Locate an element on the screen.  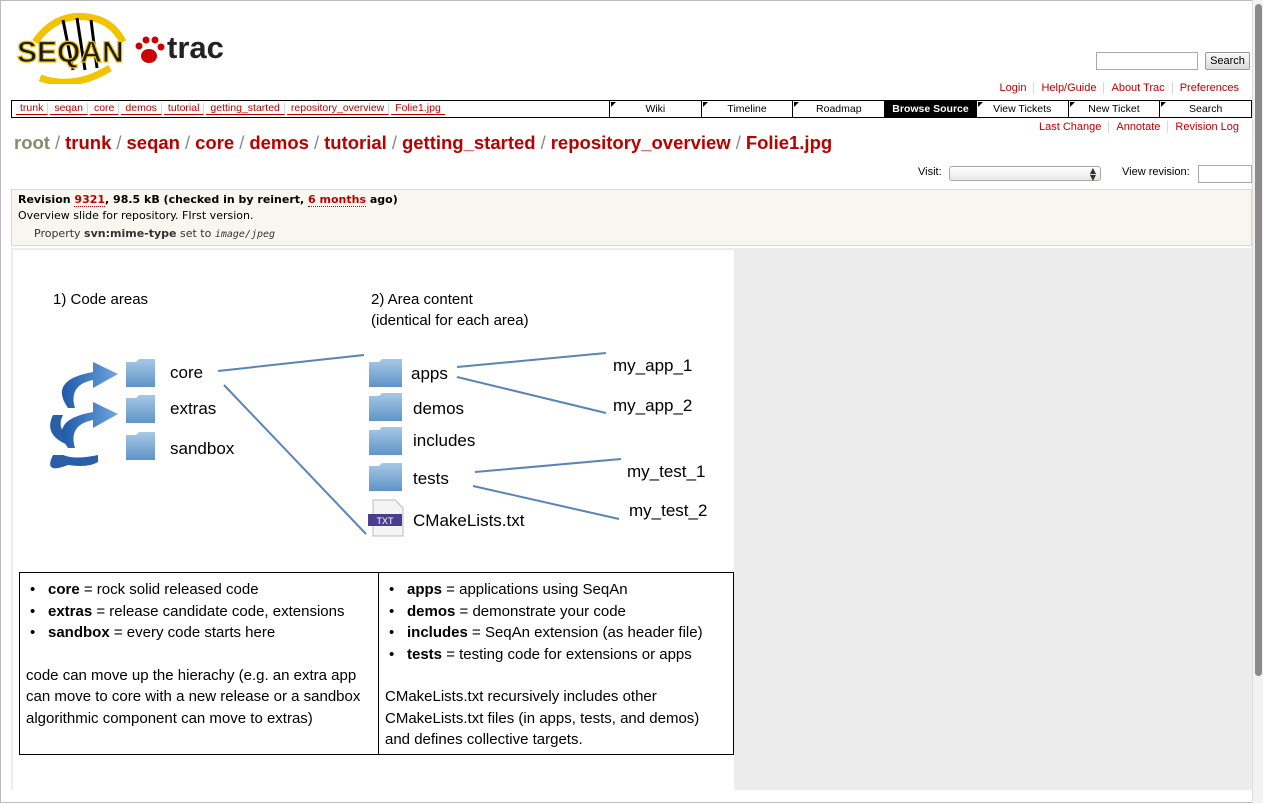
tab-roadmap: Roadmap is located at coordinates (838, 109).